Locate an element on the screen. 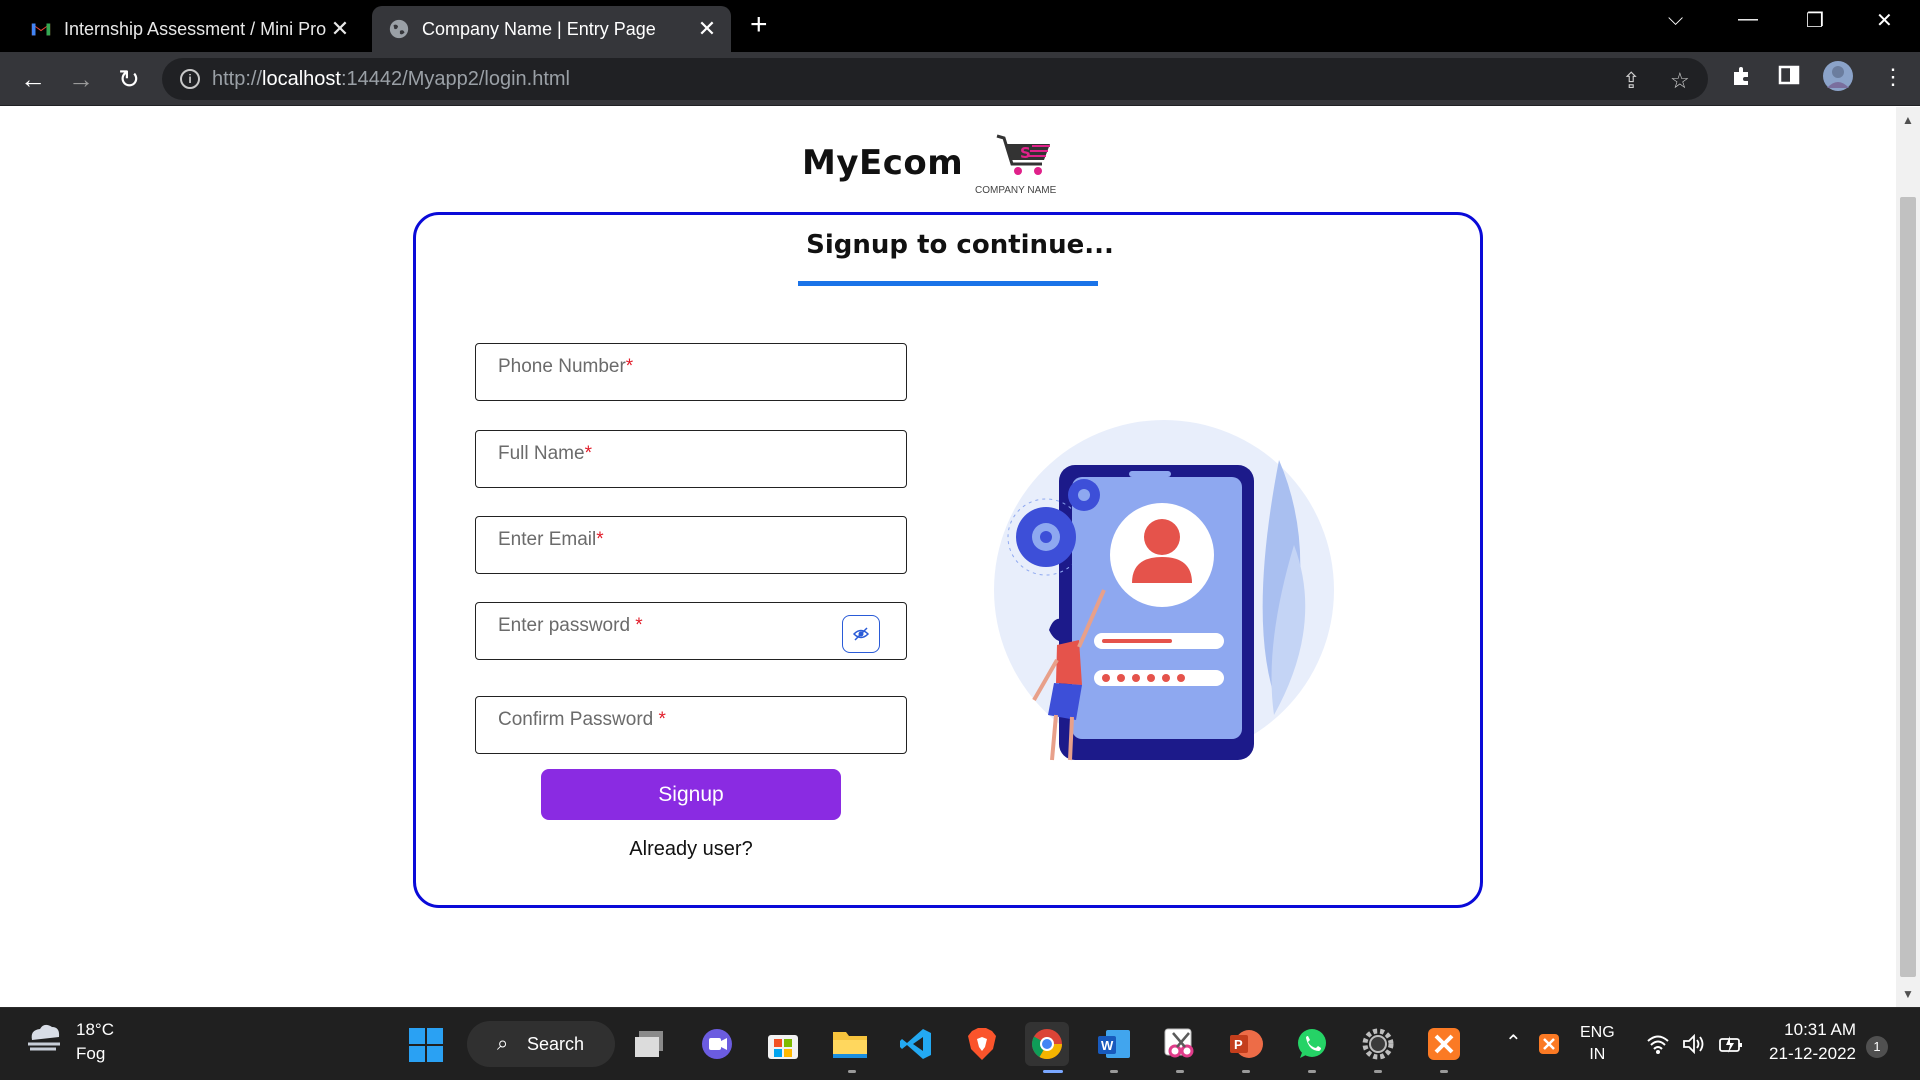 This screenshot has height=1080, width=1920. word-icon: W is located at coordinates (1114, 1044).